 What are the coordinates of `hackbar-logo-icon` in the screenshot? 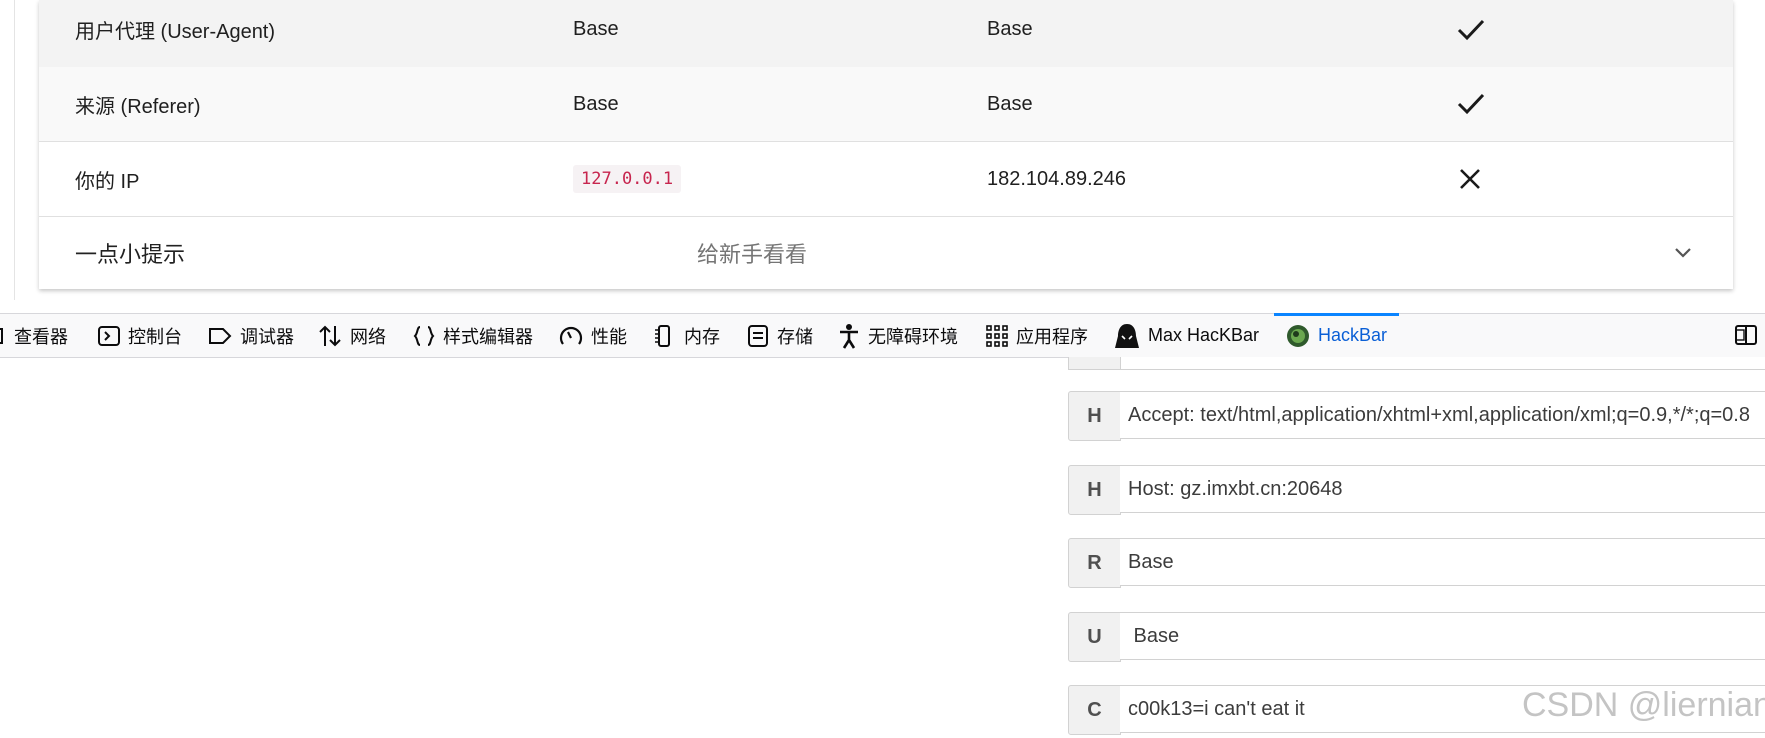 It's located at (1298, 335).